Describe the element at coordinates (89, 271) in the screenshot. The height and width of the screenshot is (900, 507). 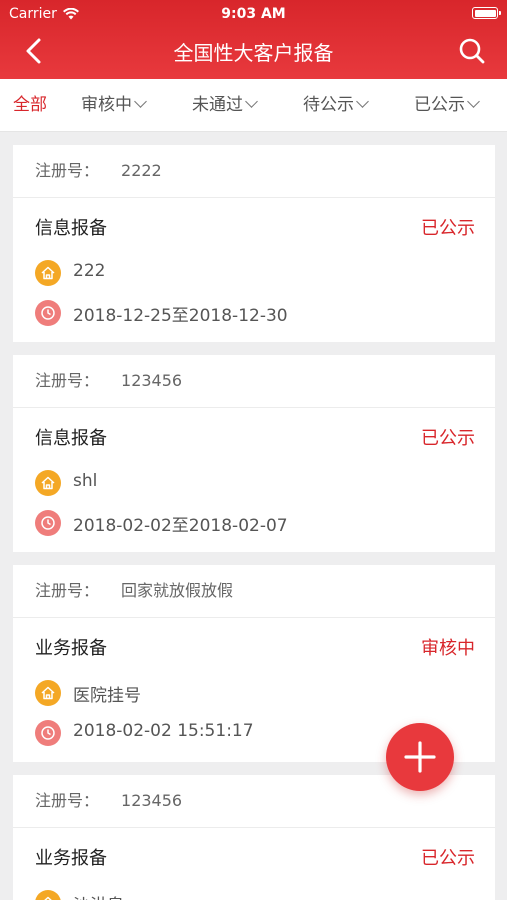
I see `client-name: 222` at that location.